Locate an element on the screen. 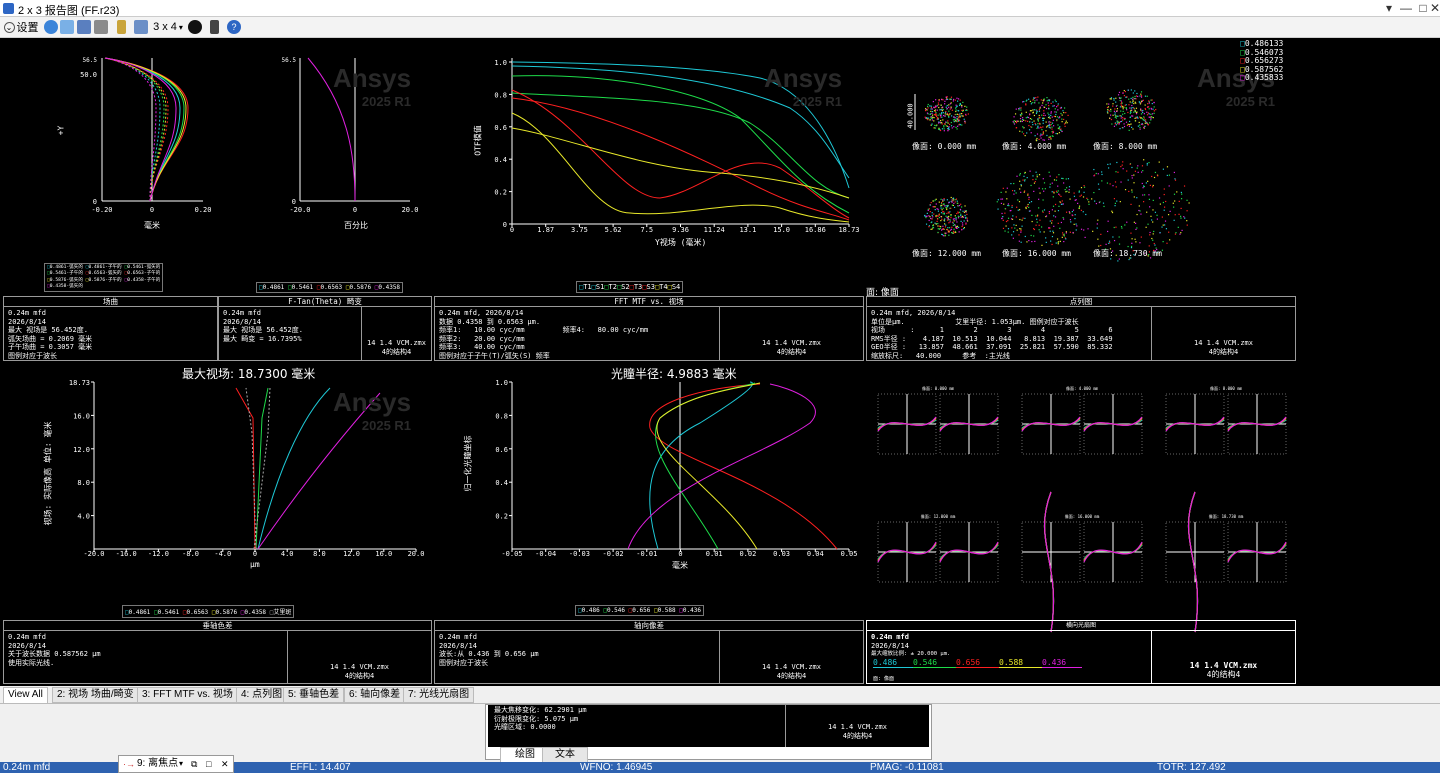  settings-button: ⌄ 设置 is located at coordinates (21, 27).